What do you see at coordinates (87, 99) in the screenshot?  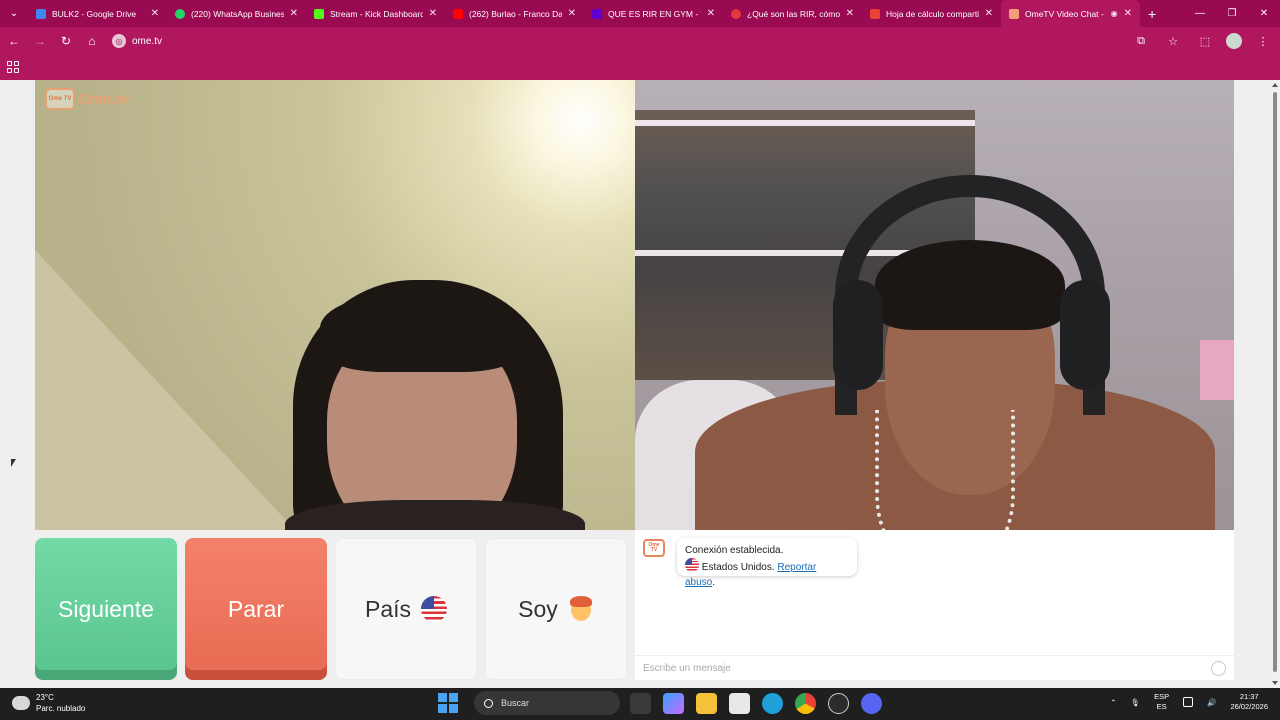 I see `ometv-logo: Ome TV Ome.tv` at bounding box center [87, 99].